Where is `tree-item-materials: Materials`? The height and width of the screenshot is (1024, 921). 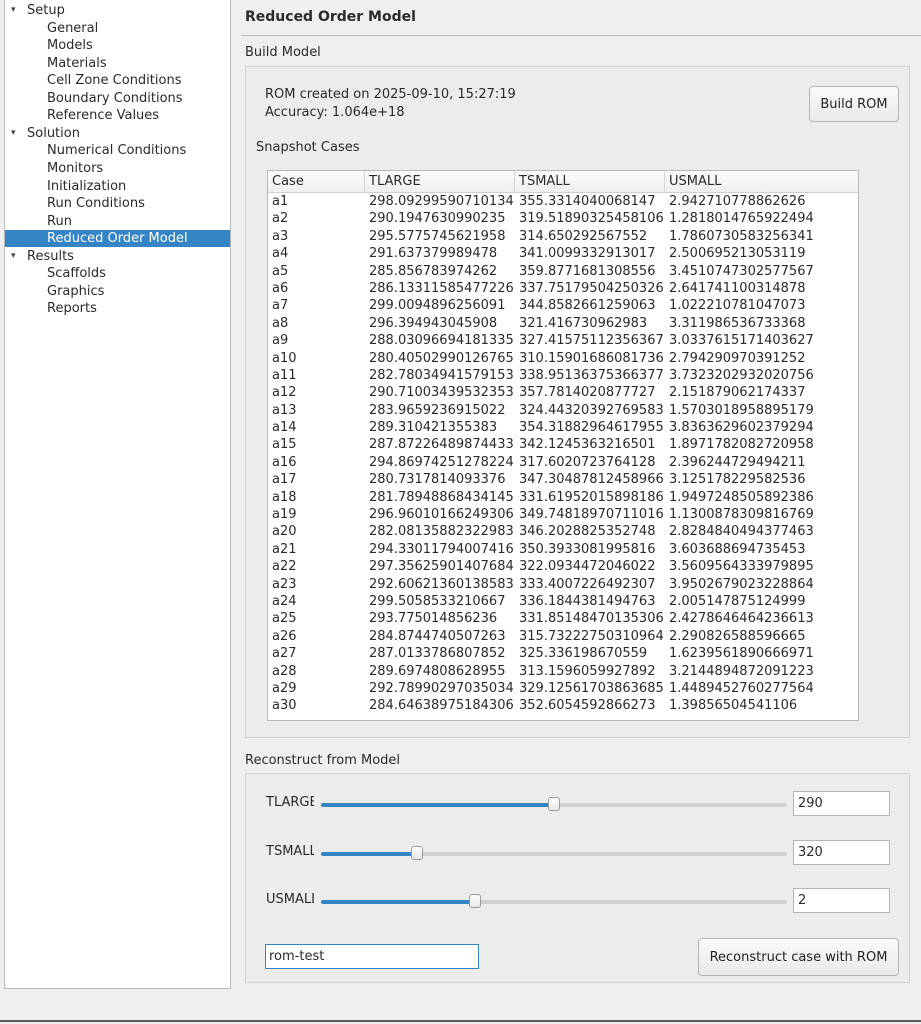
tree-item-materials: Materials is located at coordinates (117, 63).